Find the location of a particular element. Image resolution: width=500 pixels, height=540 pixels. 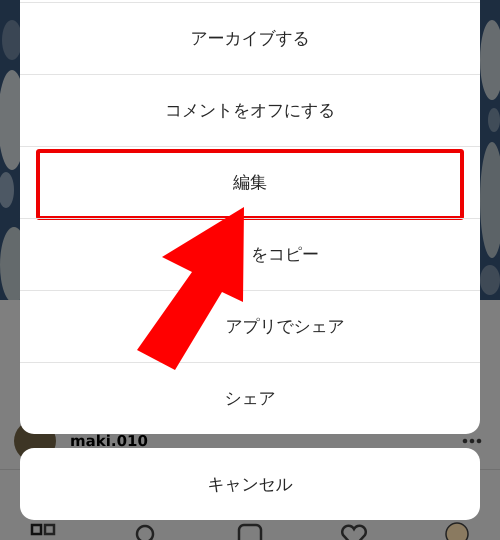

menu-item: 編集 is located at coordinates (250, 182).